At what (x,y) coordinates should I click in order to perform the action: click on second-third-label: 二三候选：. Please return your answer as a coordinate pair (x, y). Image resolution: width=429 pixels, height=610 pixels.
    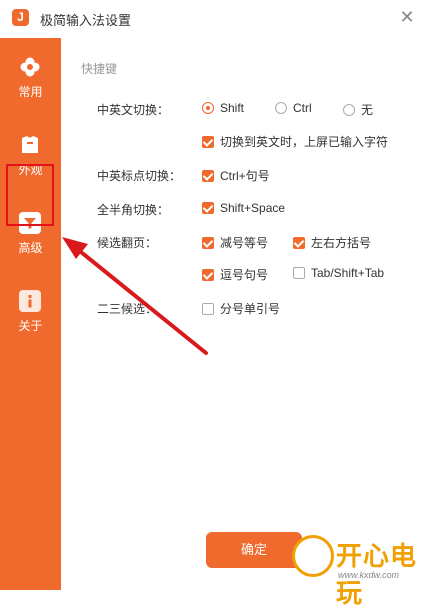
    Looking at the image, I should click on (127, 309).